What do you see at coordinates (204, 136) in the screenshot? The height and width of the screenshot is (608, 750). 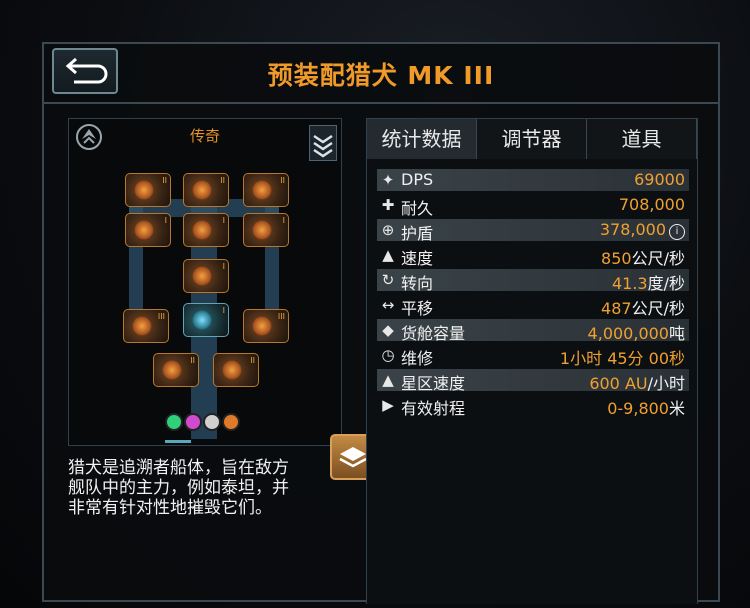 I see `rarity-label: 传奇` at bounding box center [204, 136].